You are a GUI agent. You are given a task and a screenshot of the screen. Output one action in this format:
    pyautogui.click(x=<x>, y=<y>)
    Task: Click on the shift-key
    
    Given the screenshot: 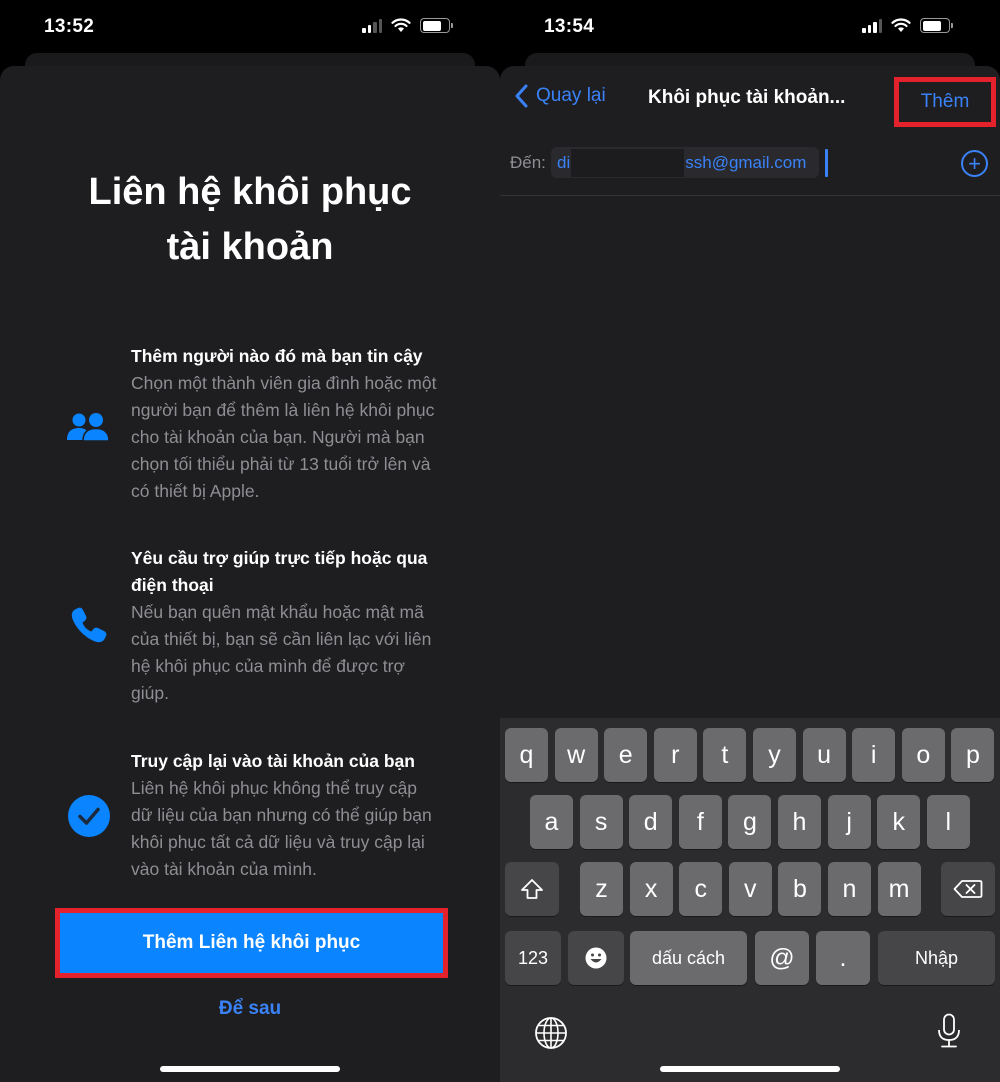 What is the action you would take?
    pyautogui.click(x=532, y=889)
    